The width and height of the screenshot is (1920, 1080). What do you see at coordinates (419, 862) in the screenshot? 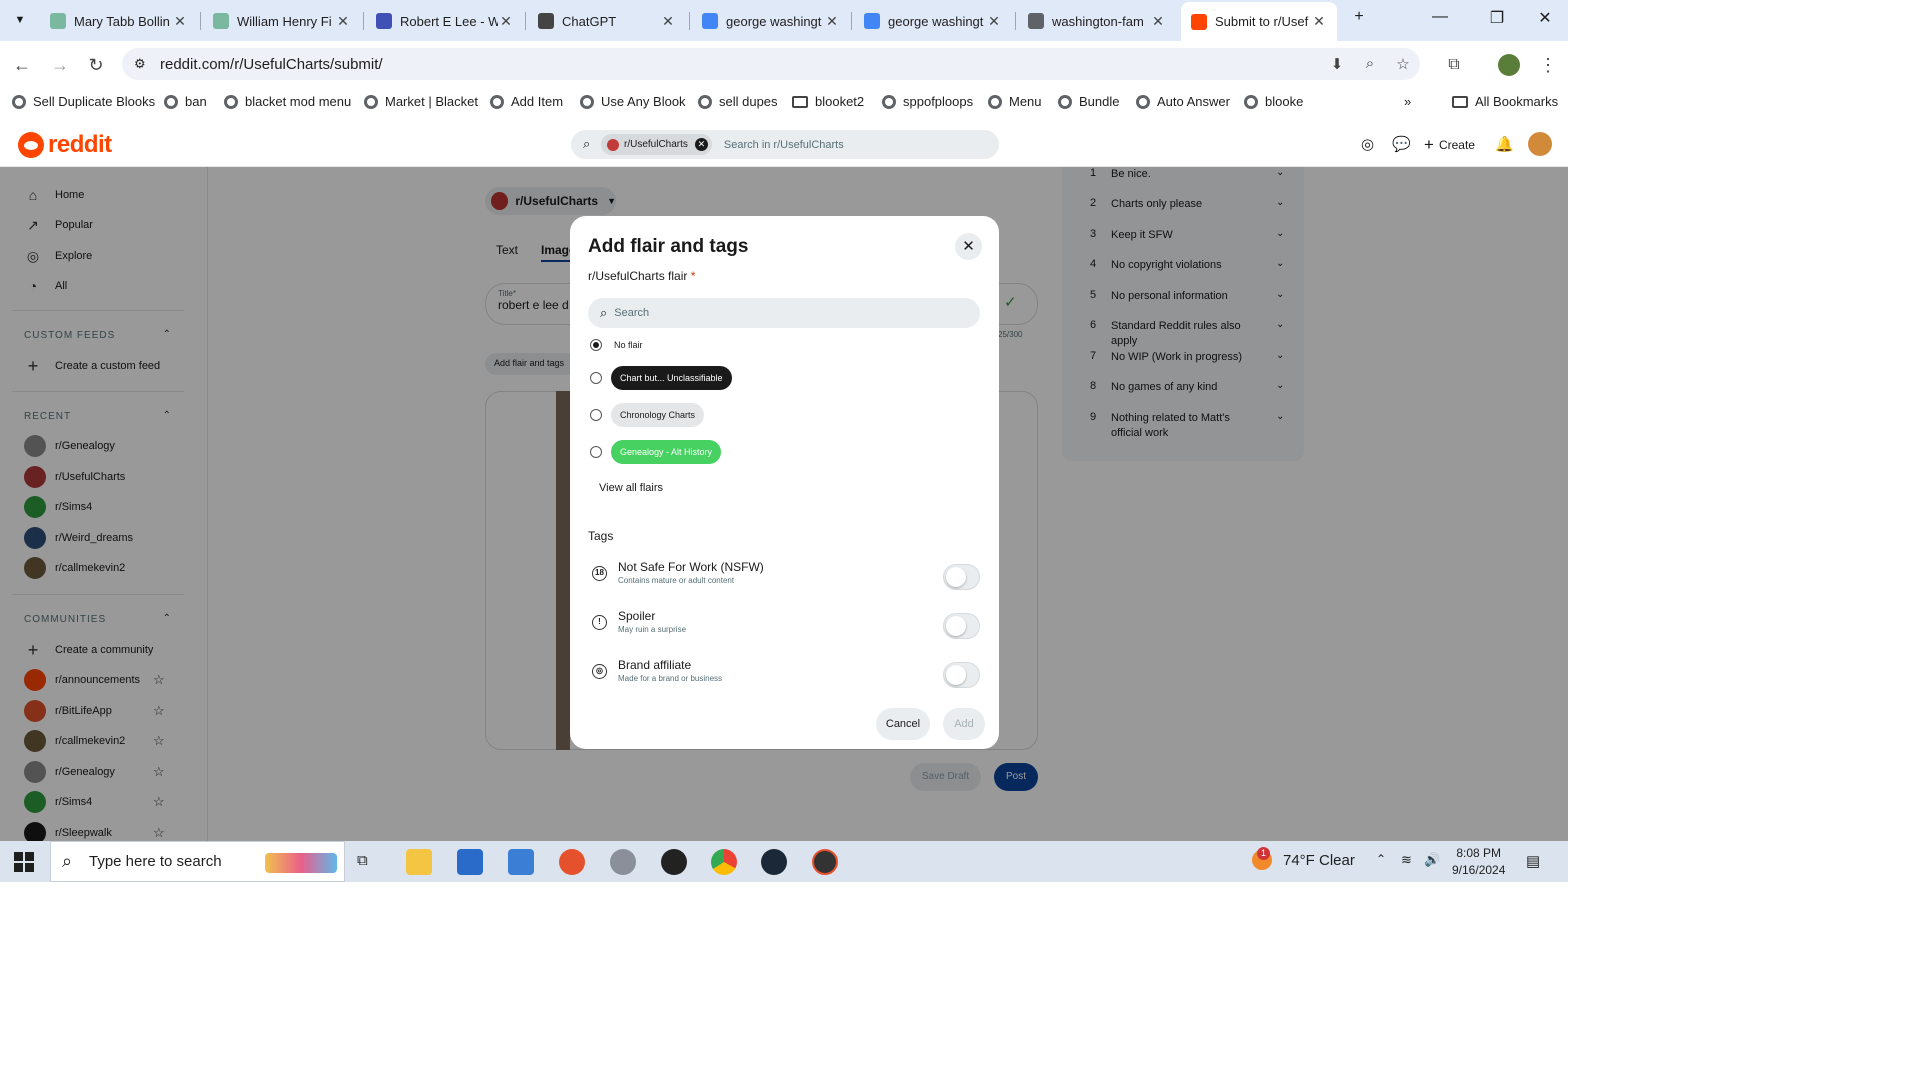
I see `file-explorer-icon` at bounding box center [419, 862].